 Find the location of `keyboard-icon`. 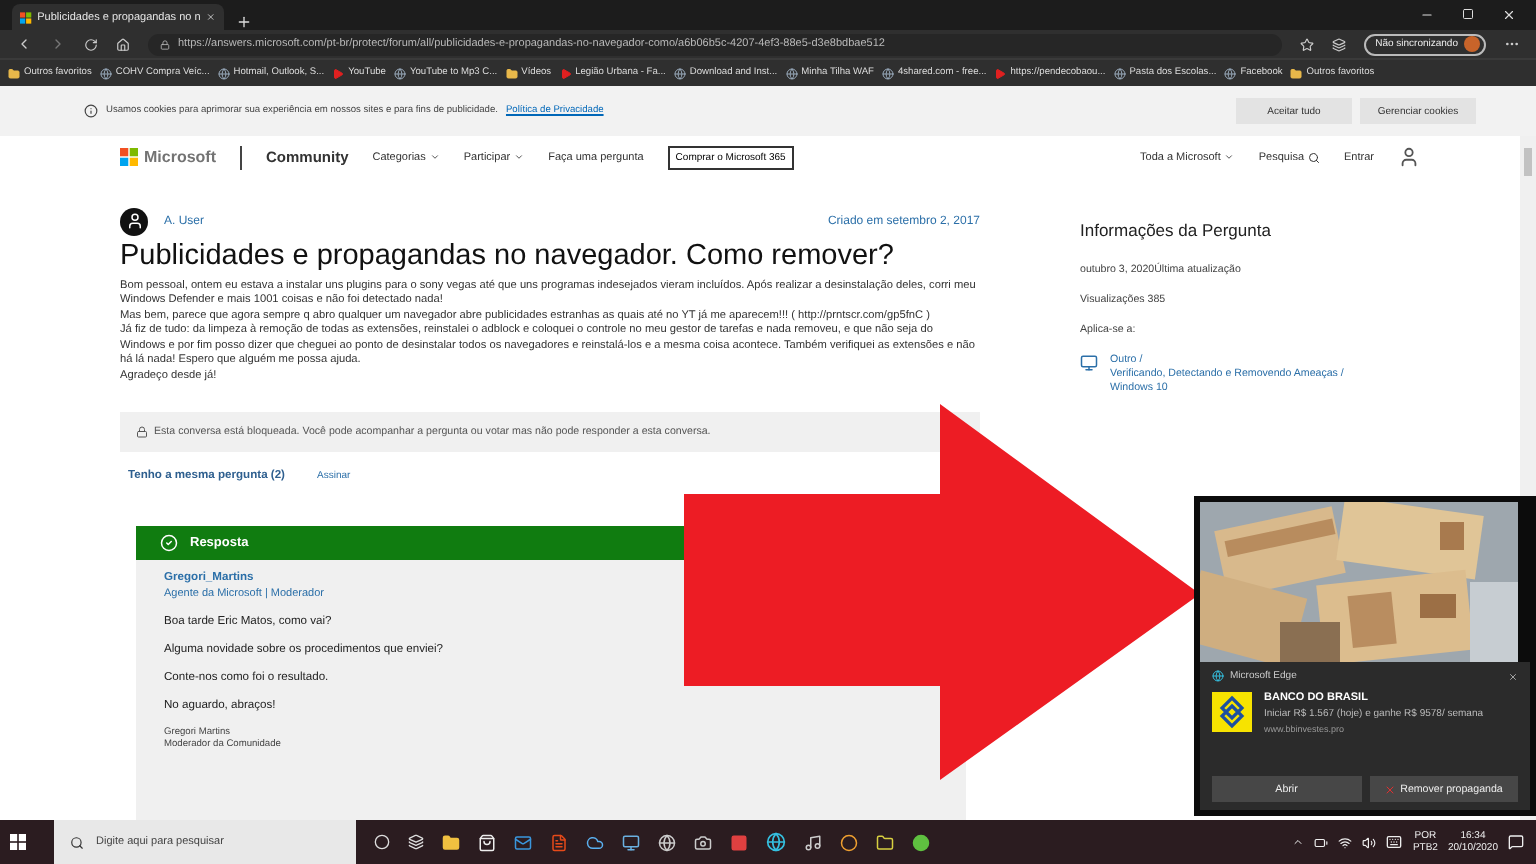

keyboard-icon is located at coordinates (1394, 842).